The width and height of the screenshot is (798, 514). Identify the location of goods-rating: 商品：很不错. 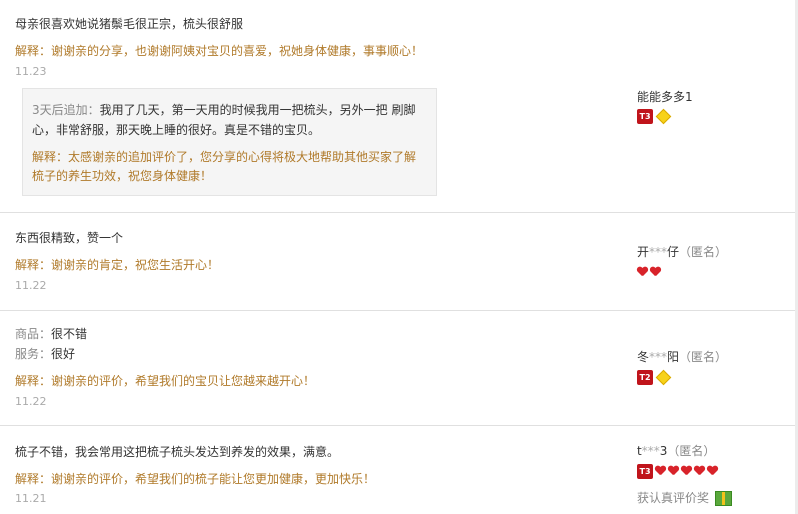
(51, 334).